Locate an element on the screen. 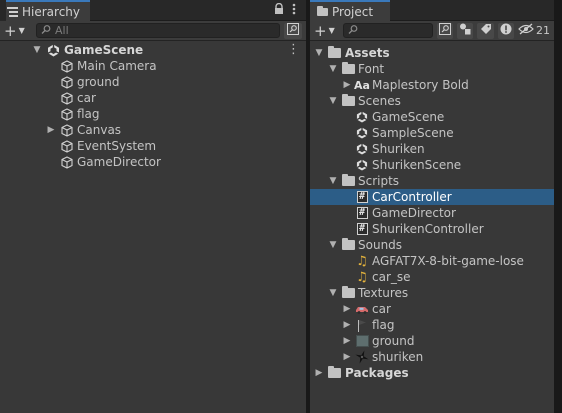 Image resolution: width=562 pixels, height=413 pixels. asset-label: AGFAT7X-8-bit-game-lose is located at coordinates (448, 261).